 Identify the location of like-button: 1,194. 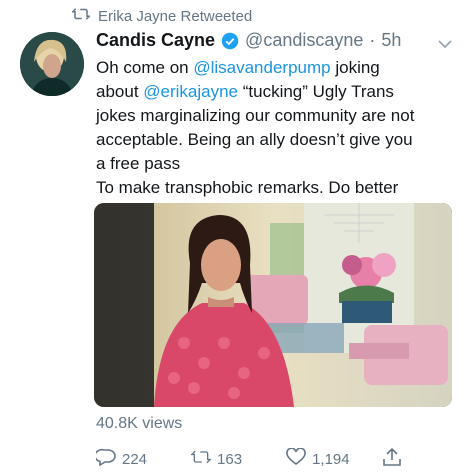
(318, 458).